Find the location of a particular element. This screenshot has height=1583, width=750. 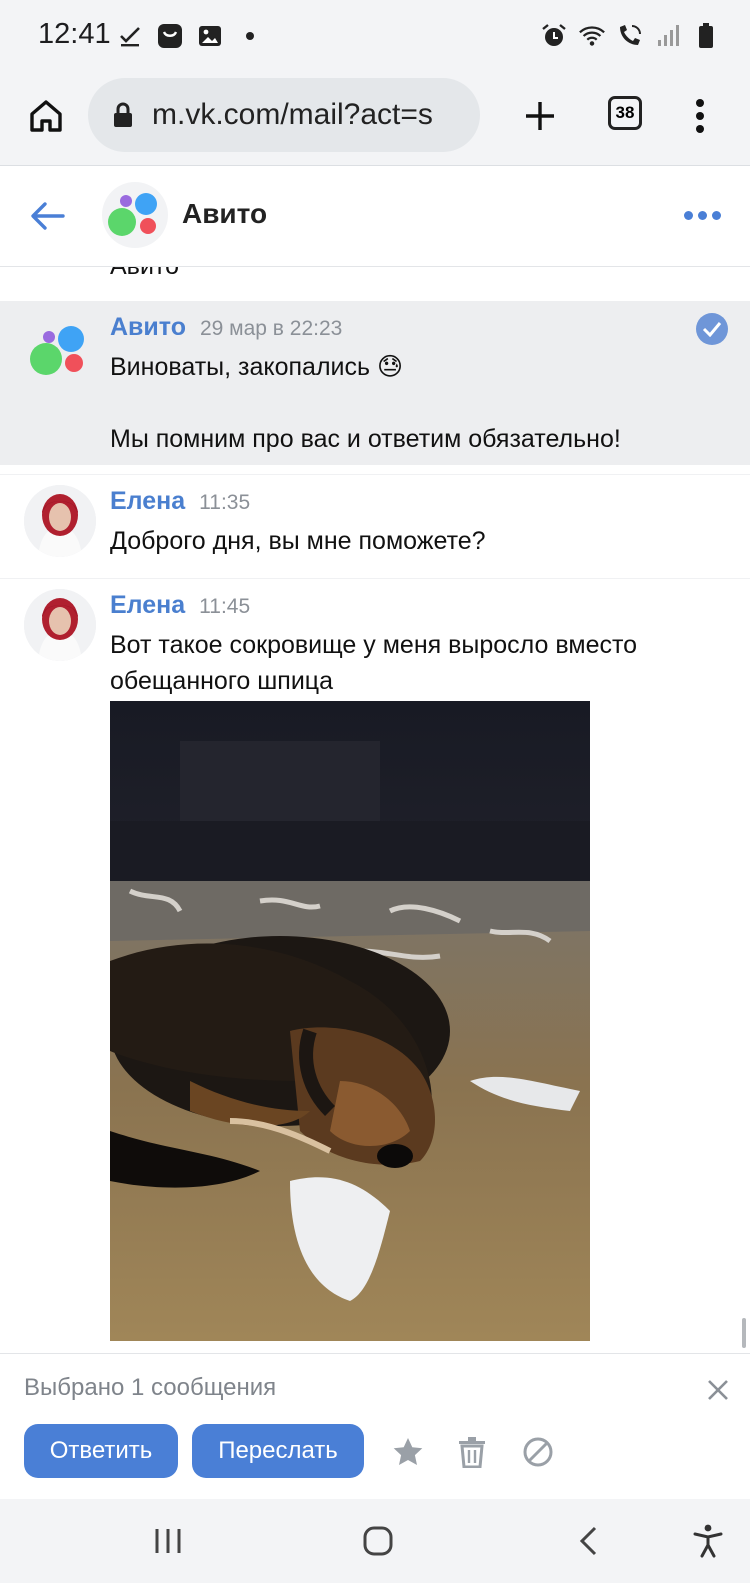

message-time: 11:35 is located at coordinates (225, 502).